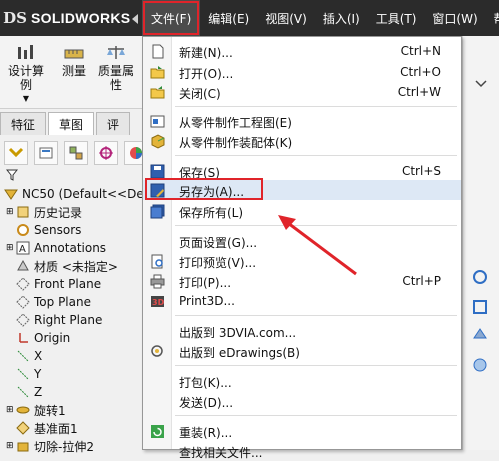 The width and height of the screenshot is (499, 461). Describe the element at coordinates (113, 123) in the screenshot. I see `tab-evaluate: 评` at that location.